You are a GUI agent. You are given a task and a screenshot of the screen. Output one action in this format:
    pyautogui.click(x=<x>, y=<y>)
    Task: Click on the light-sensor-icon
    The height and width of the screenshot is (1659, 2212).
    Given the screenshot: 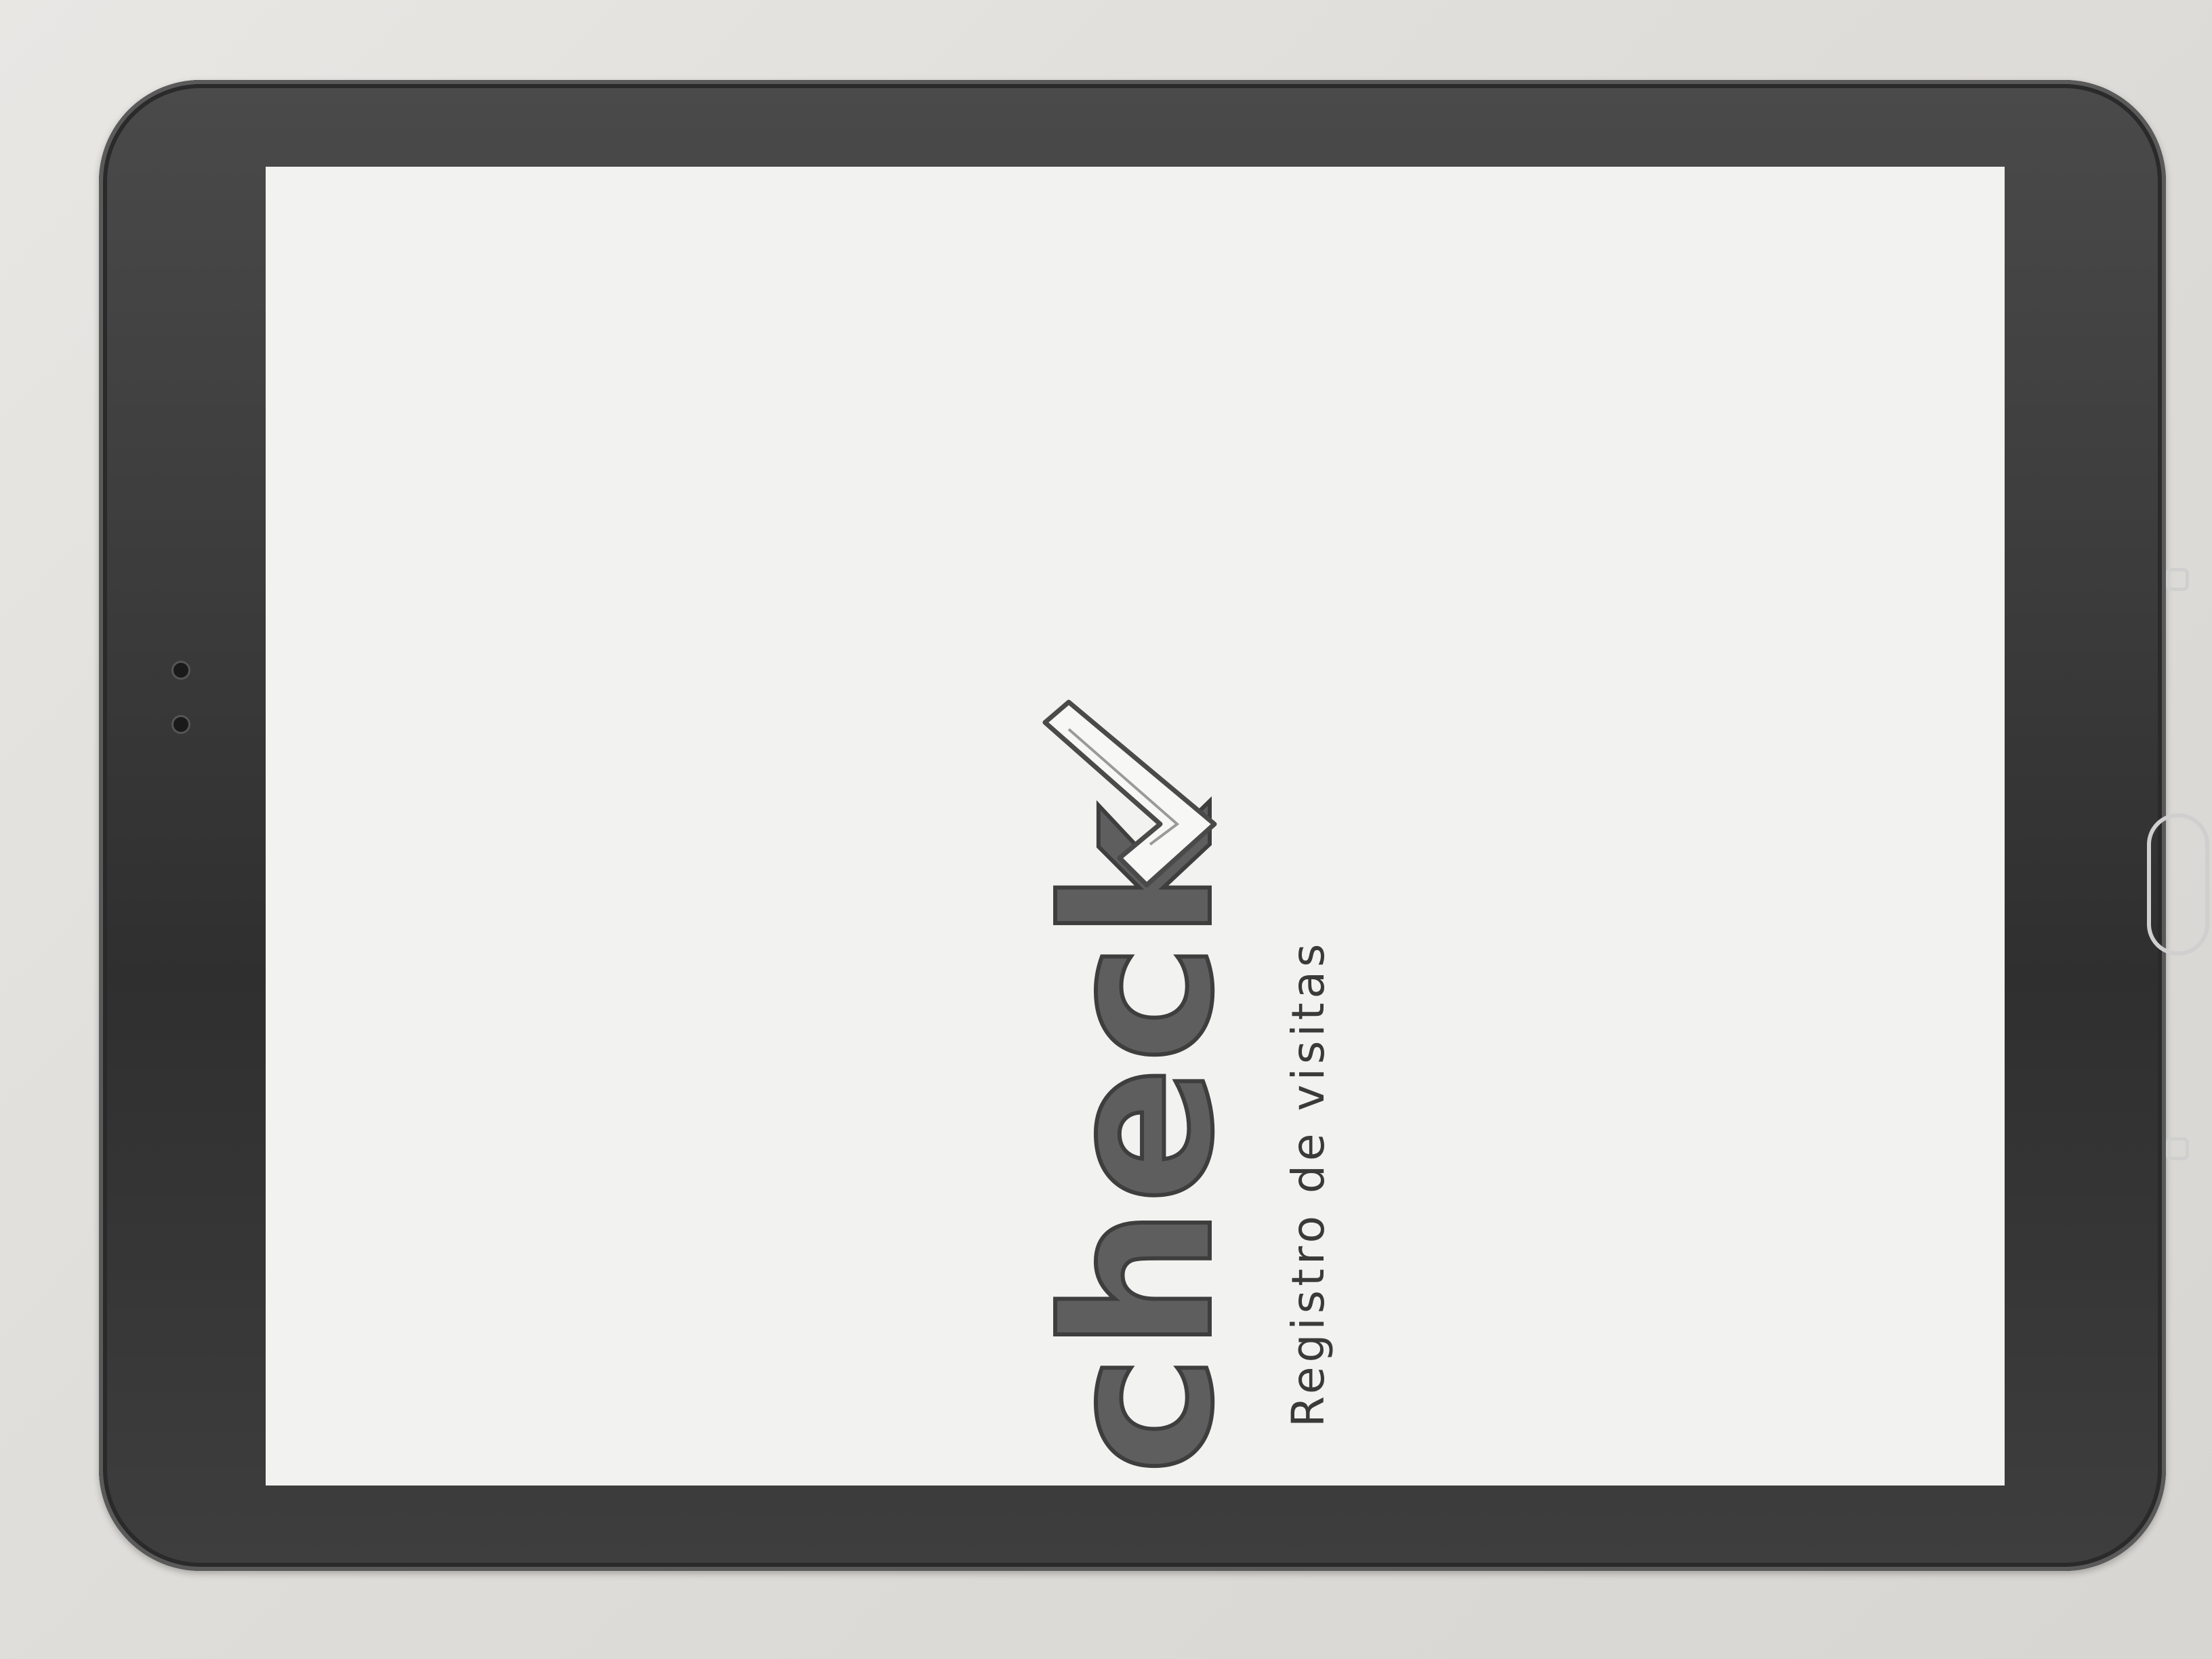 What is the action you would take?
    pyautogui.click(x=180, y=724)
    